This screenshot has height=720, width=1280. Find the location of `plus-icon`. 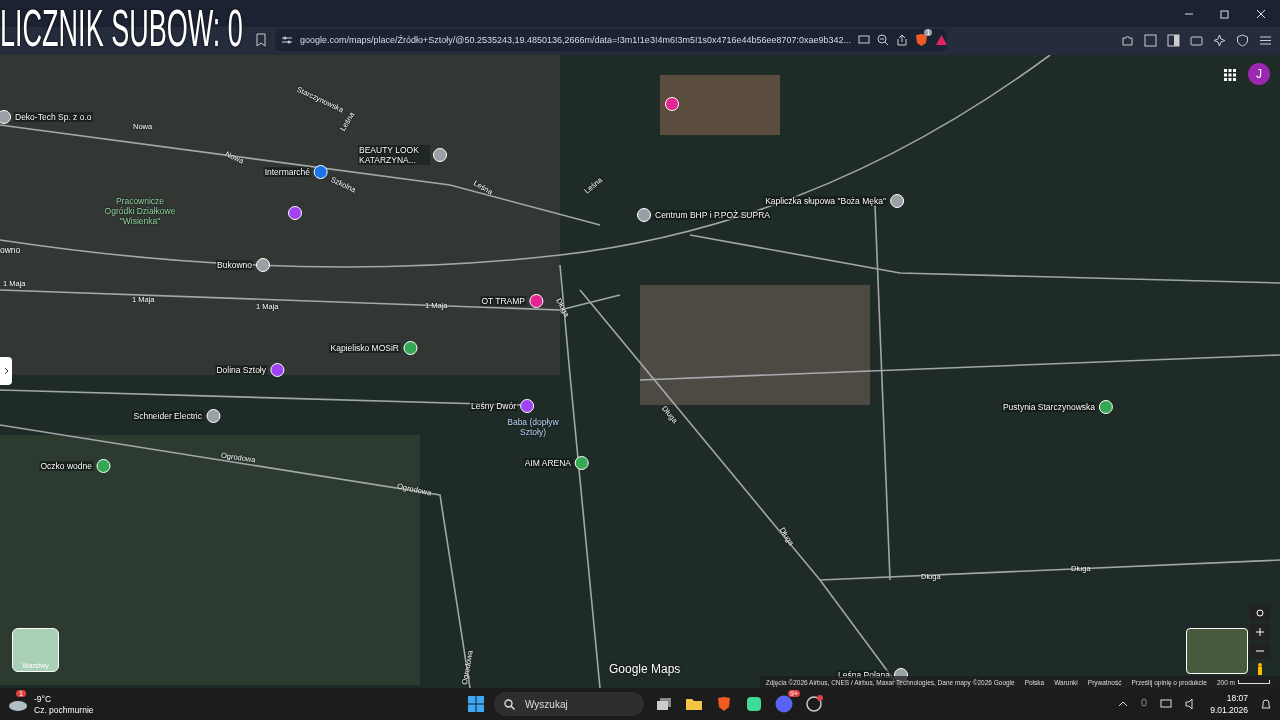

plus-icon is located at coordinates (1260, 632).